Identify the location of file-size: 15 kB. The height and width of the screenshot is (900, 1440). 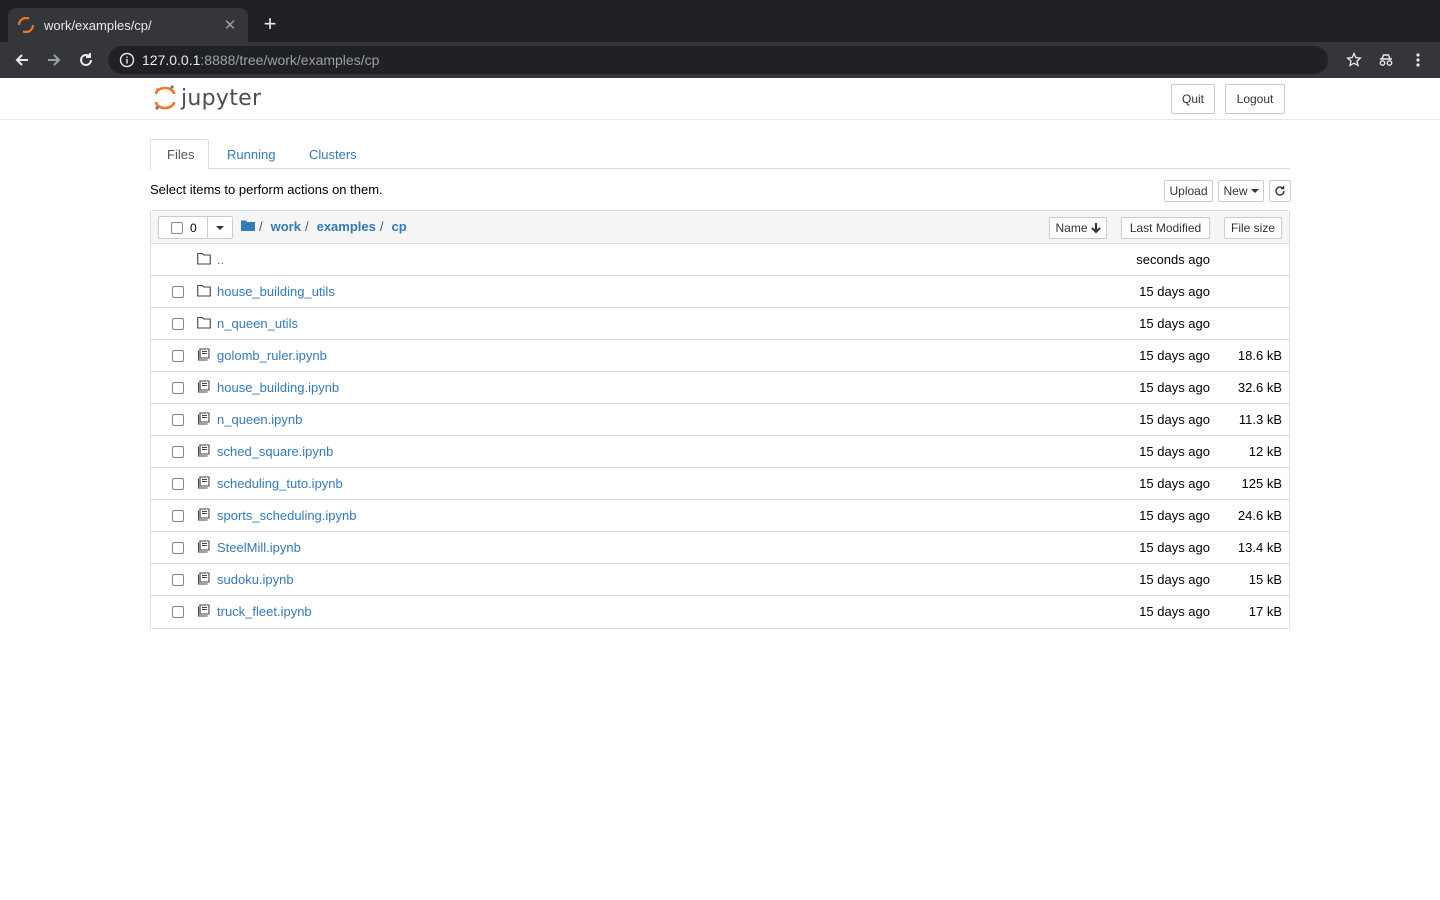
(1265, 579).